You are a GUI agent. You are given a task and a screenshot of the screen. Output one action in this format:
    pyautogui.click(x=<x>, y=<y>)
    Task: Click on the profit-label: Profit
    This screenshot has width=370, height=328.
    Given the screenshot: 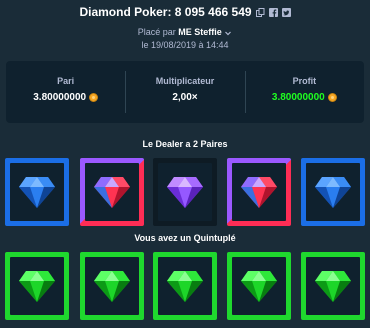 What is the action you would take?
    pyautogui.click(x=304, y=81)
    